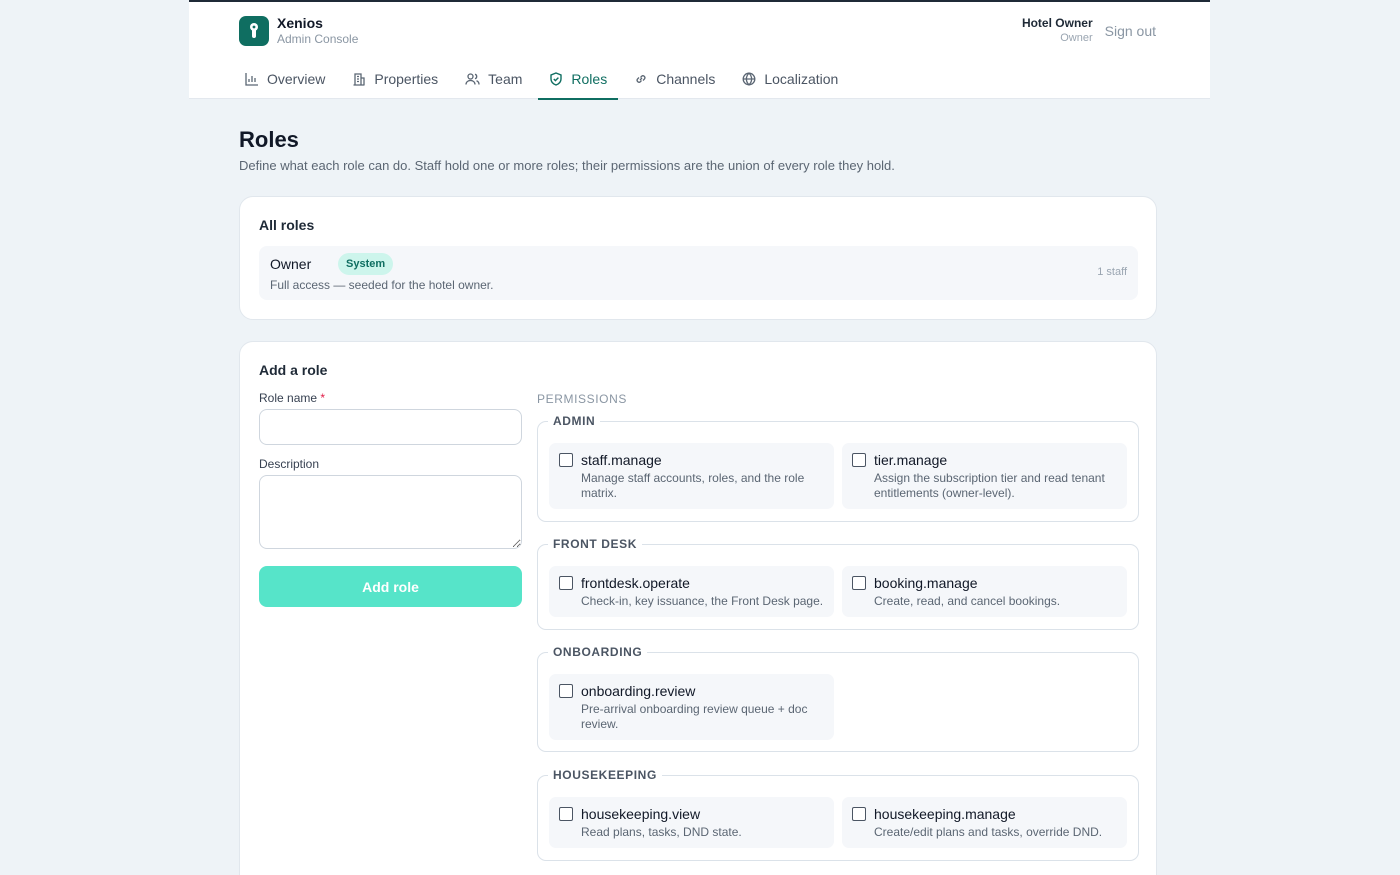 This screenshot has height=875, width=1400. Describe the element at coordinates (582, 399) in the screenshot. I see `permissions-heading: PERMISSIONS` at that location.